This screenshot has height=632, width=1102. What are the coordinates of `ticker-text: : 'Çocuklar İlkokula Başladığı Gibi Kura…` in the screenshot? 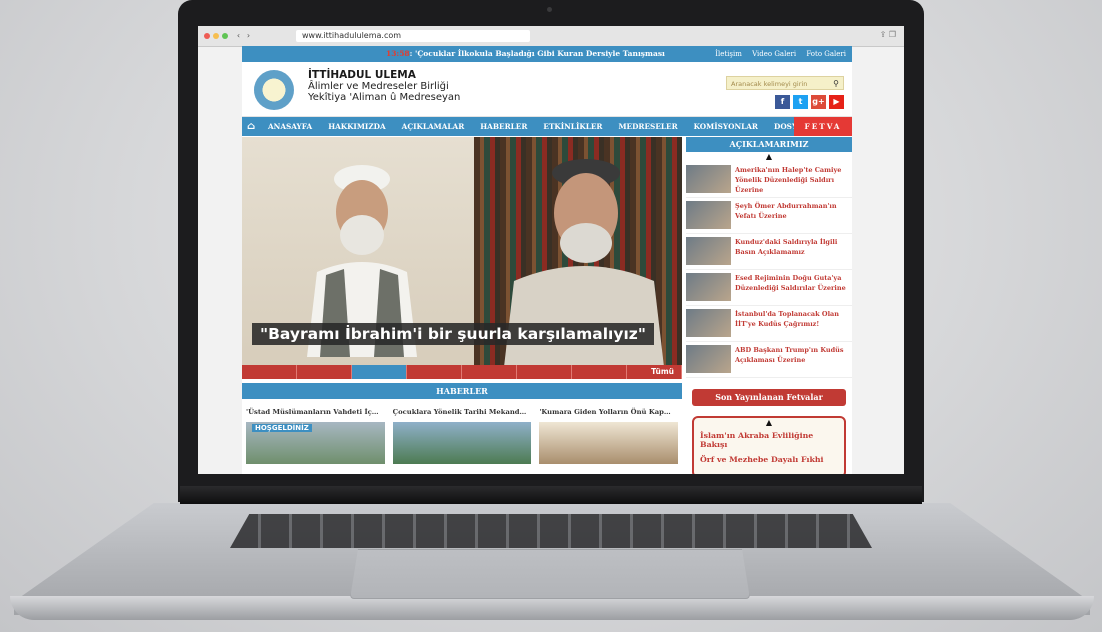 It's located at (537, 53).